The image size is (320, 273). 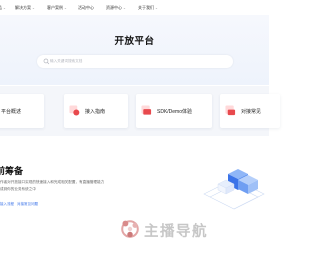 I want to click on nav-item-solutions: 解决方案⌄, so click(x=25, y=8).